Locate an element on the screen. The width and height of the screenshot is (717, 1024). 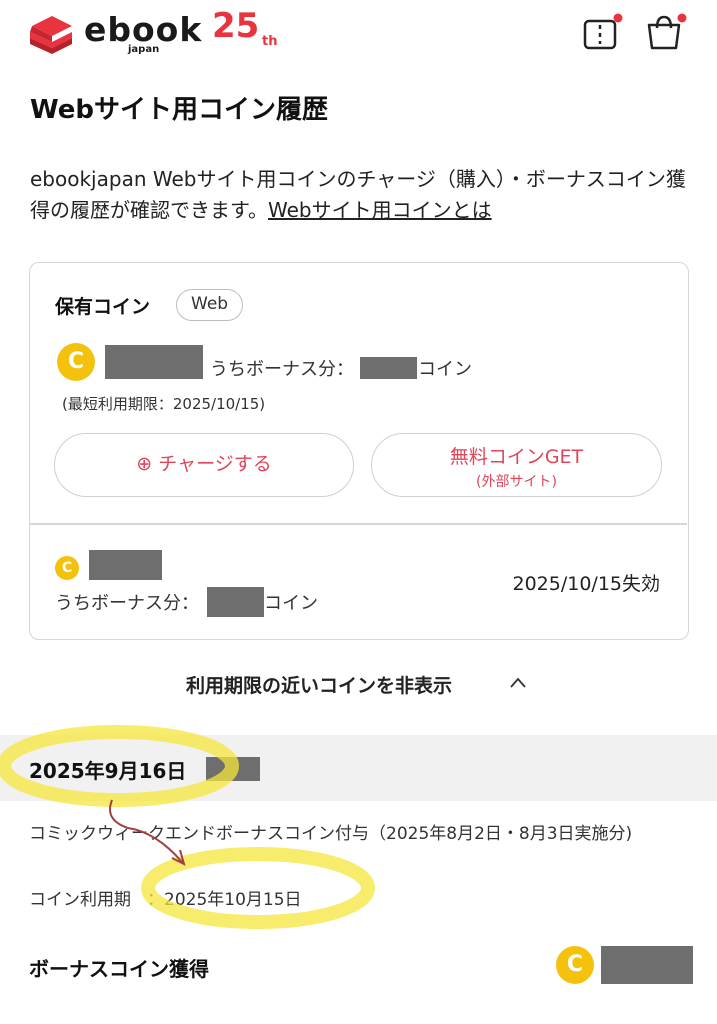
anniversary-suffix: th is located at coordinates (270, 41).